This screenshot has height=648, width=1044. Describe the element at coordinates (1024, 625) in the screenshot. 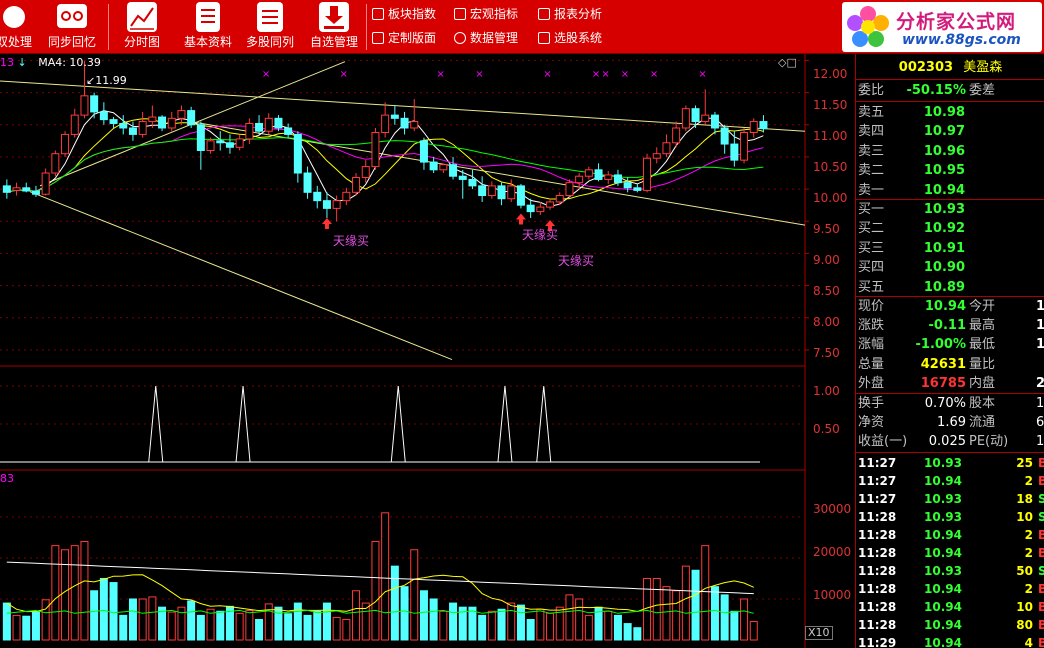

I see `tick-volume: 80` at that location.